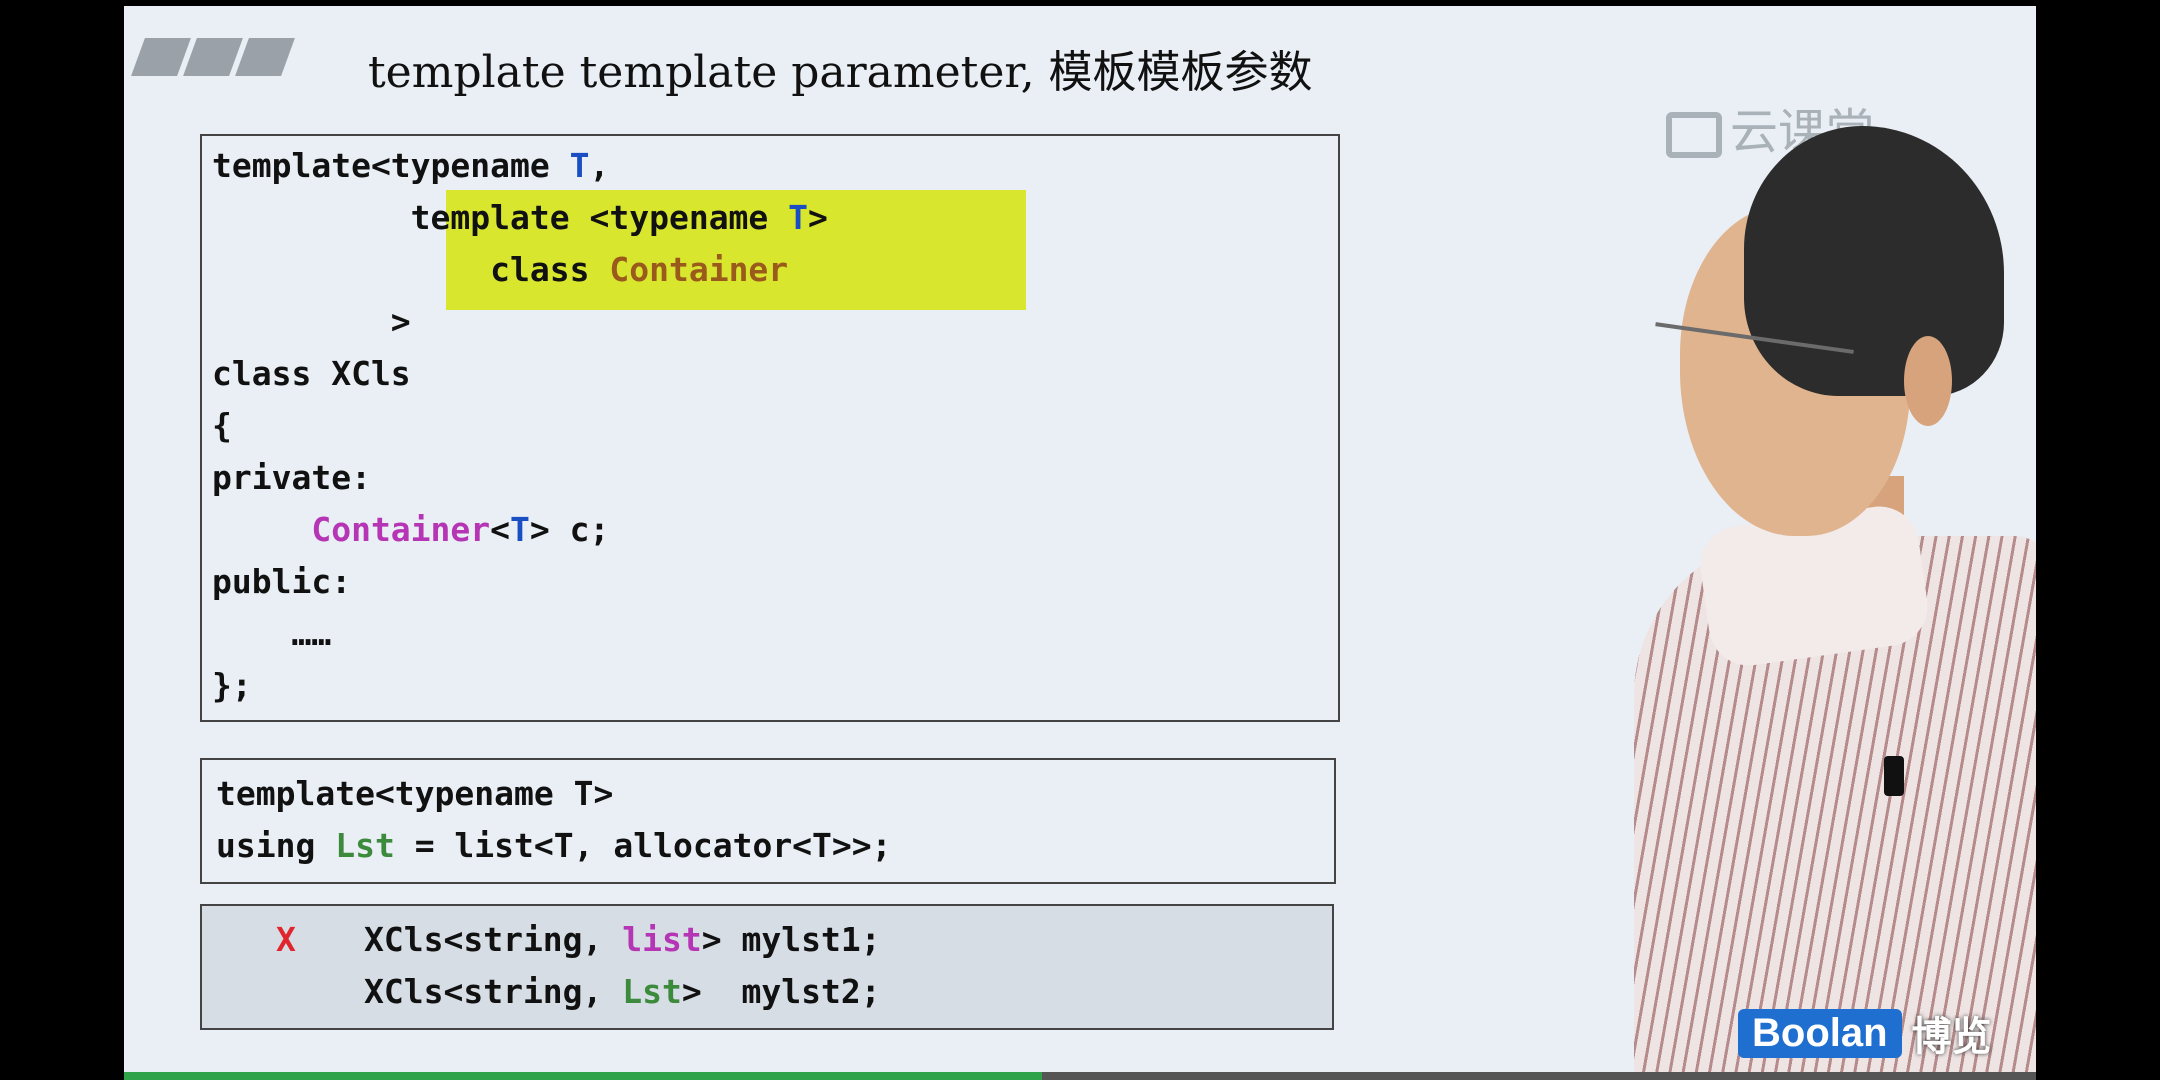 Image resolution: width=2160 pixels, height=1080 pixels. Describe the element at coordinates (1080, 1076) in the screenshot. I see `video-progress-bar` at that location.